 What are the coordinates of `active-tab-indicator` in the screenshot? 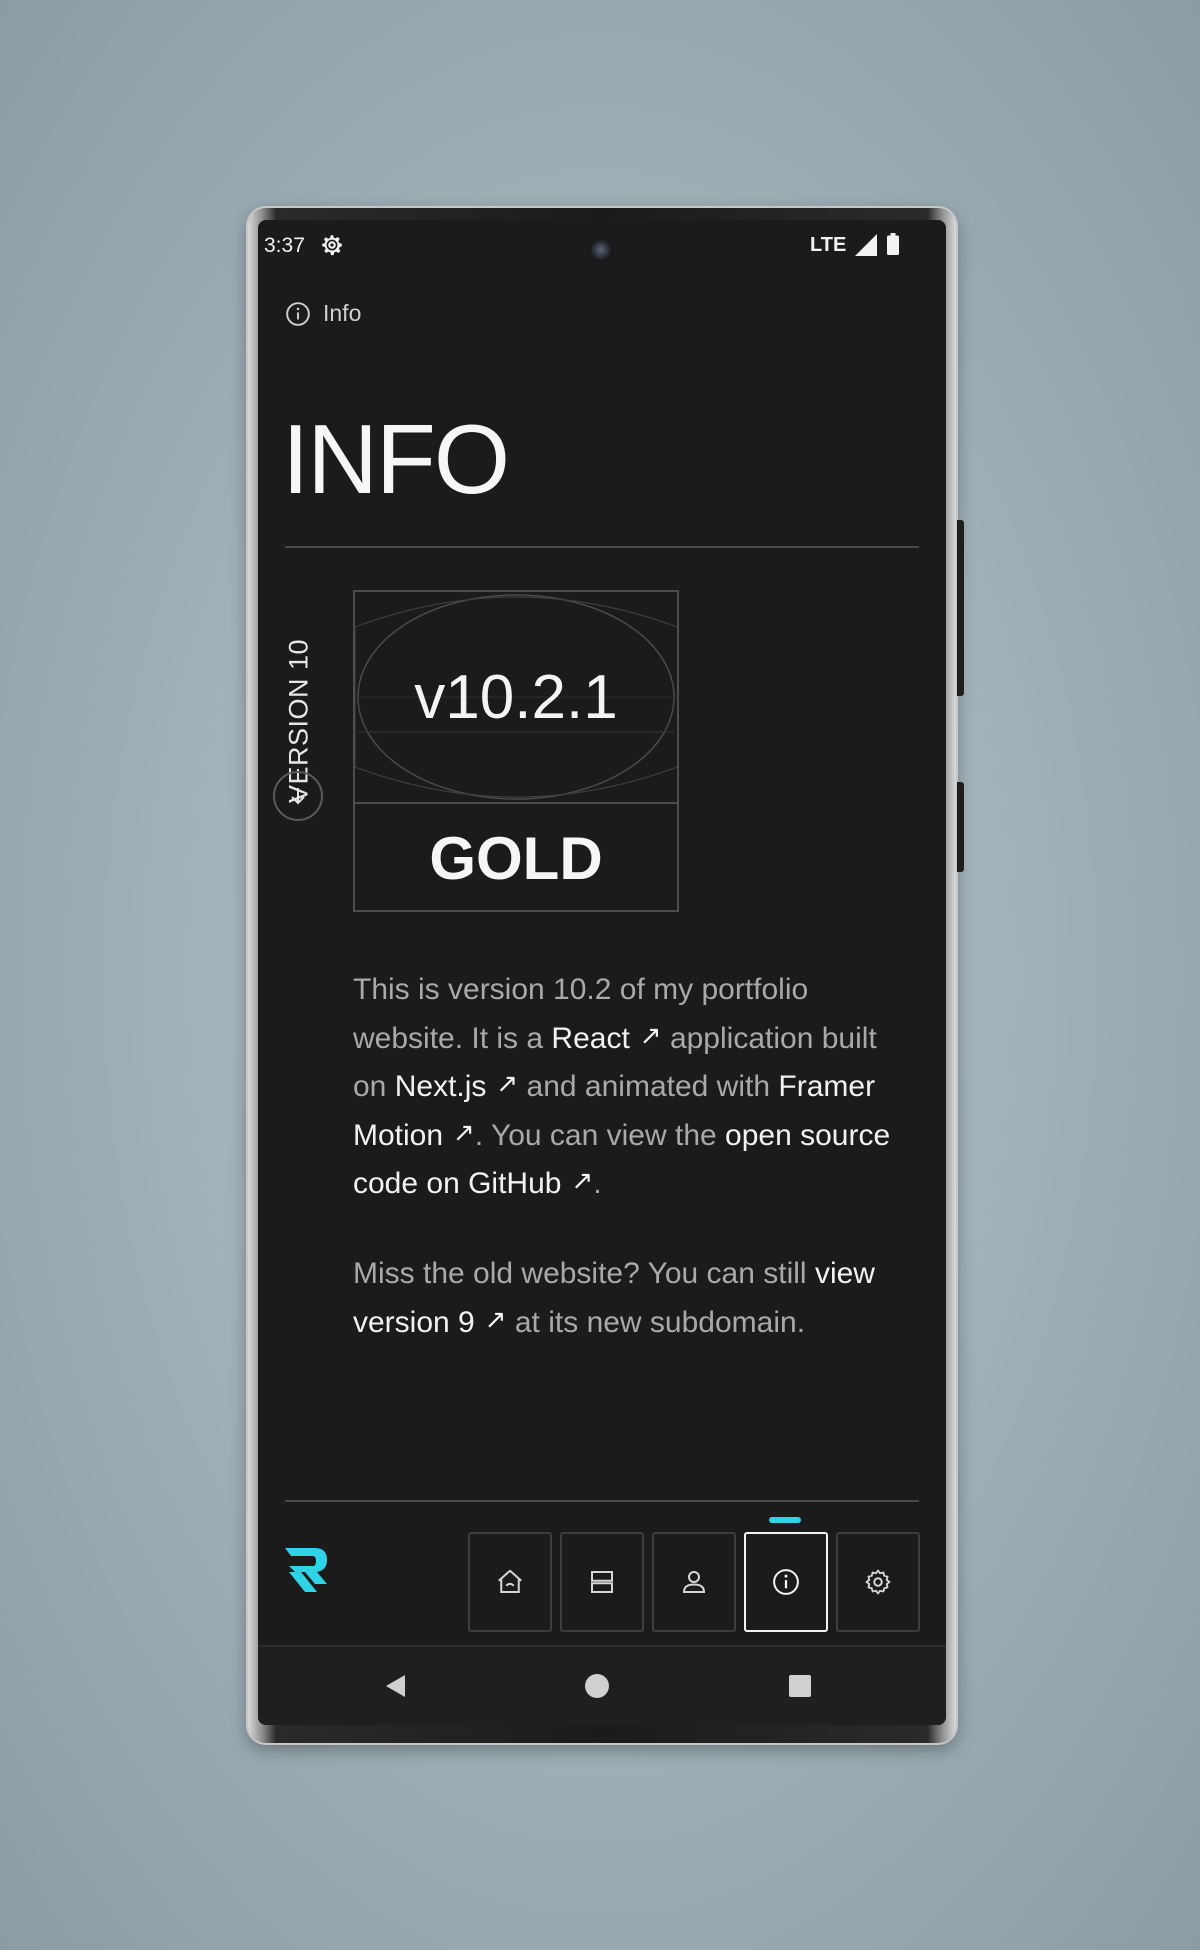 It's located at (785, 1520).